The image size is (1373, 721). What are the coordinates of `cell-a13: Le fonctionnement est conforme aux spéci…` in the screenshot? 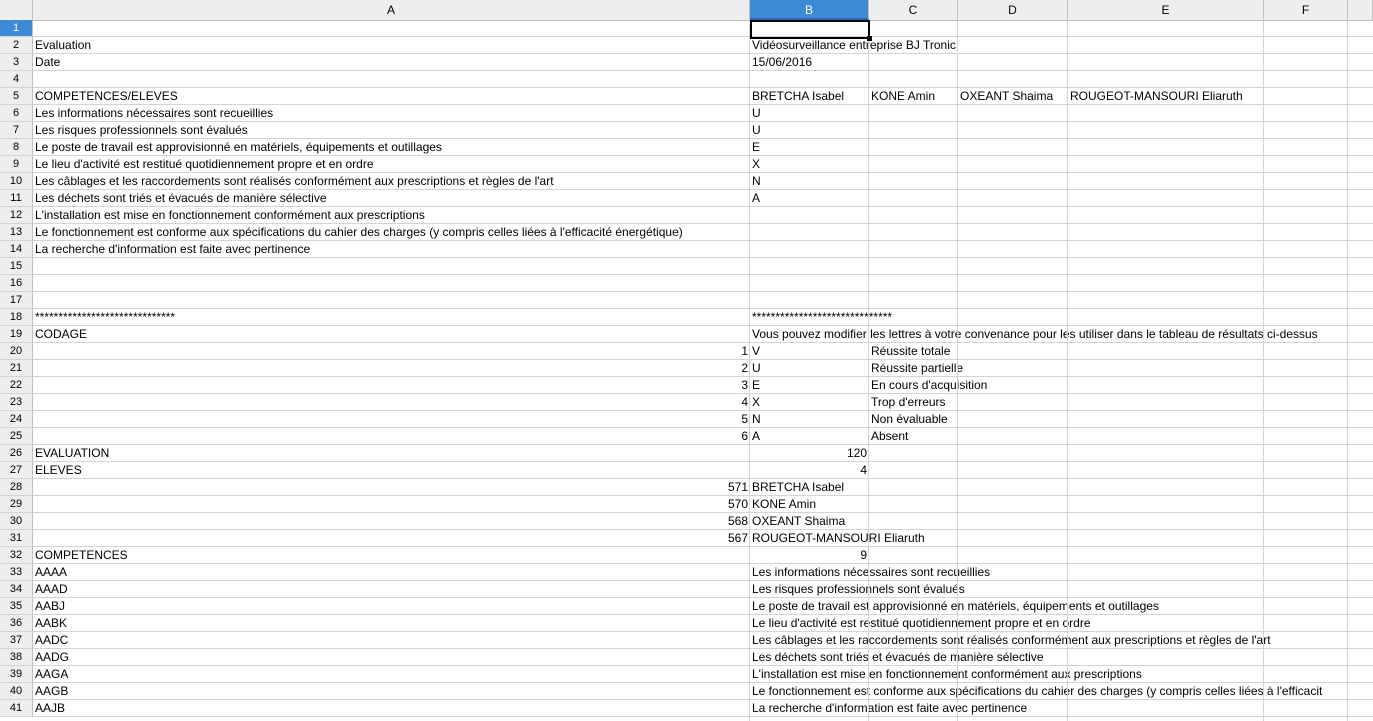 It's located at (359, 232).